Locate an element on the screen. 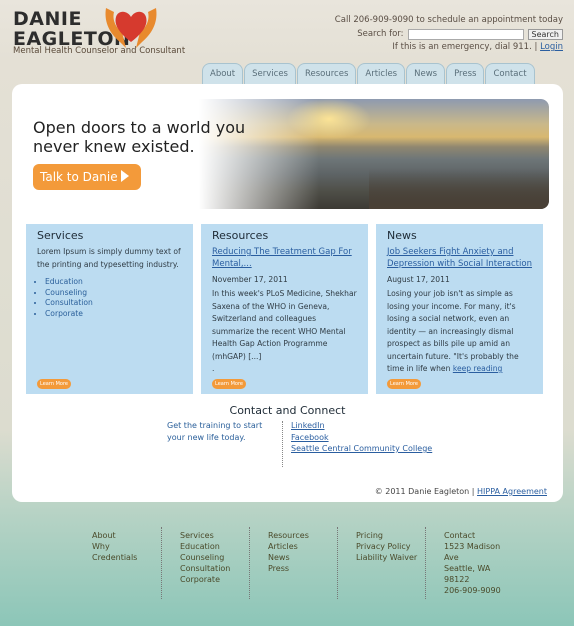 The height and width of the screenshot is (626, 574). footer-link: Contact is located at coordinates (486, 535).